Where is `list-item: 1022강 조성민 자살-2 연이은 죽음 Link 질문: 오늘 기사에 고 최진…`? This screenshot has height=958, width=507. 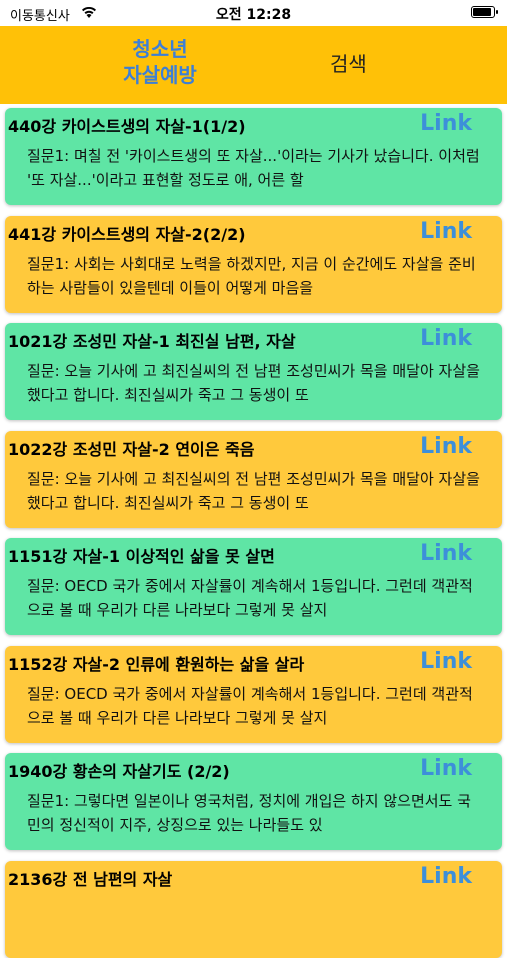
list-item: 1022강 조성민 자살-2 연이은 죽음 Link 질문: 오늘 기사에 고 최진… is located at coordinates (253, 479).